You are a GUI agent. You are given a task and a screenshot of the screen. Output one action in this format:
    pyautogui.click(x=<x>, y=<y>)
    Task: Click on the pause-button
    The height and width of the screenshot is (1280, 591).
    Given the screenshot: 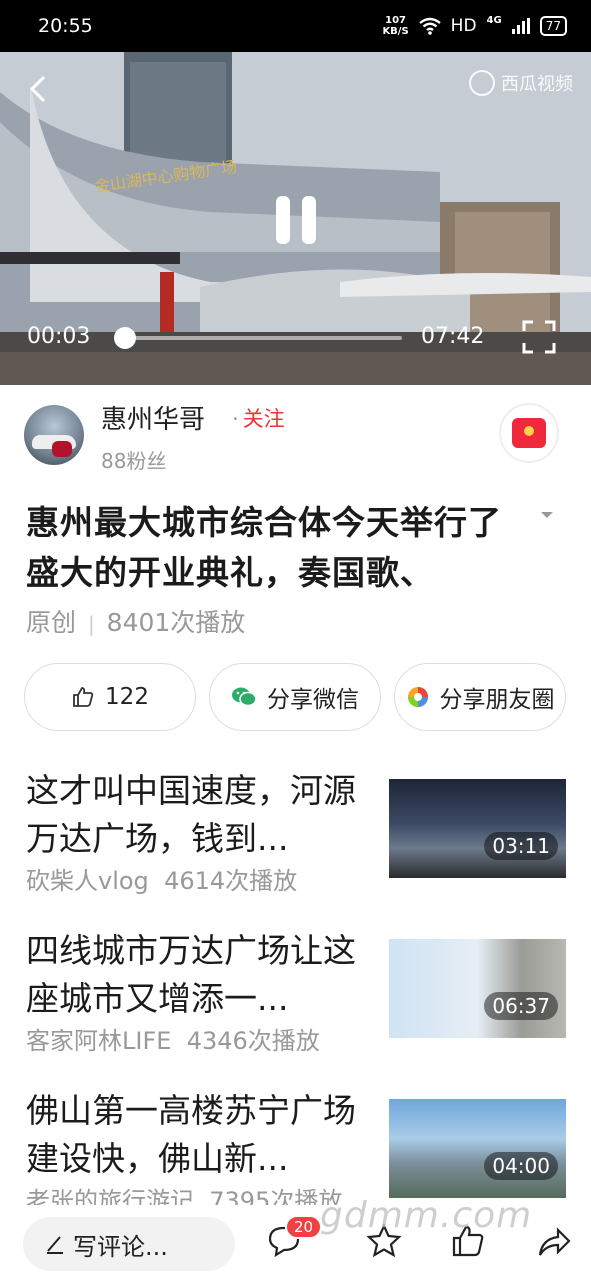 What is the action you would take?
    pyautogui.click(x=296, y=220)
    